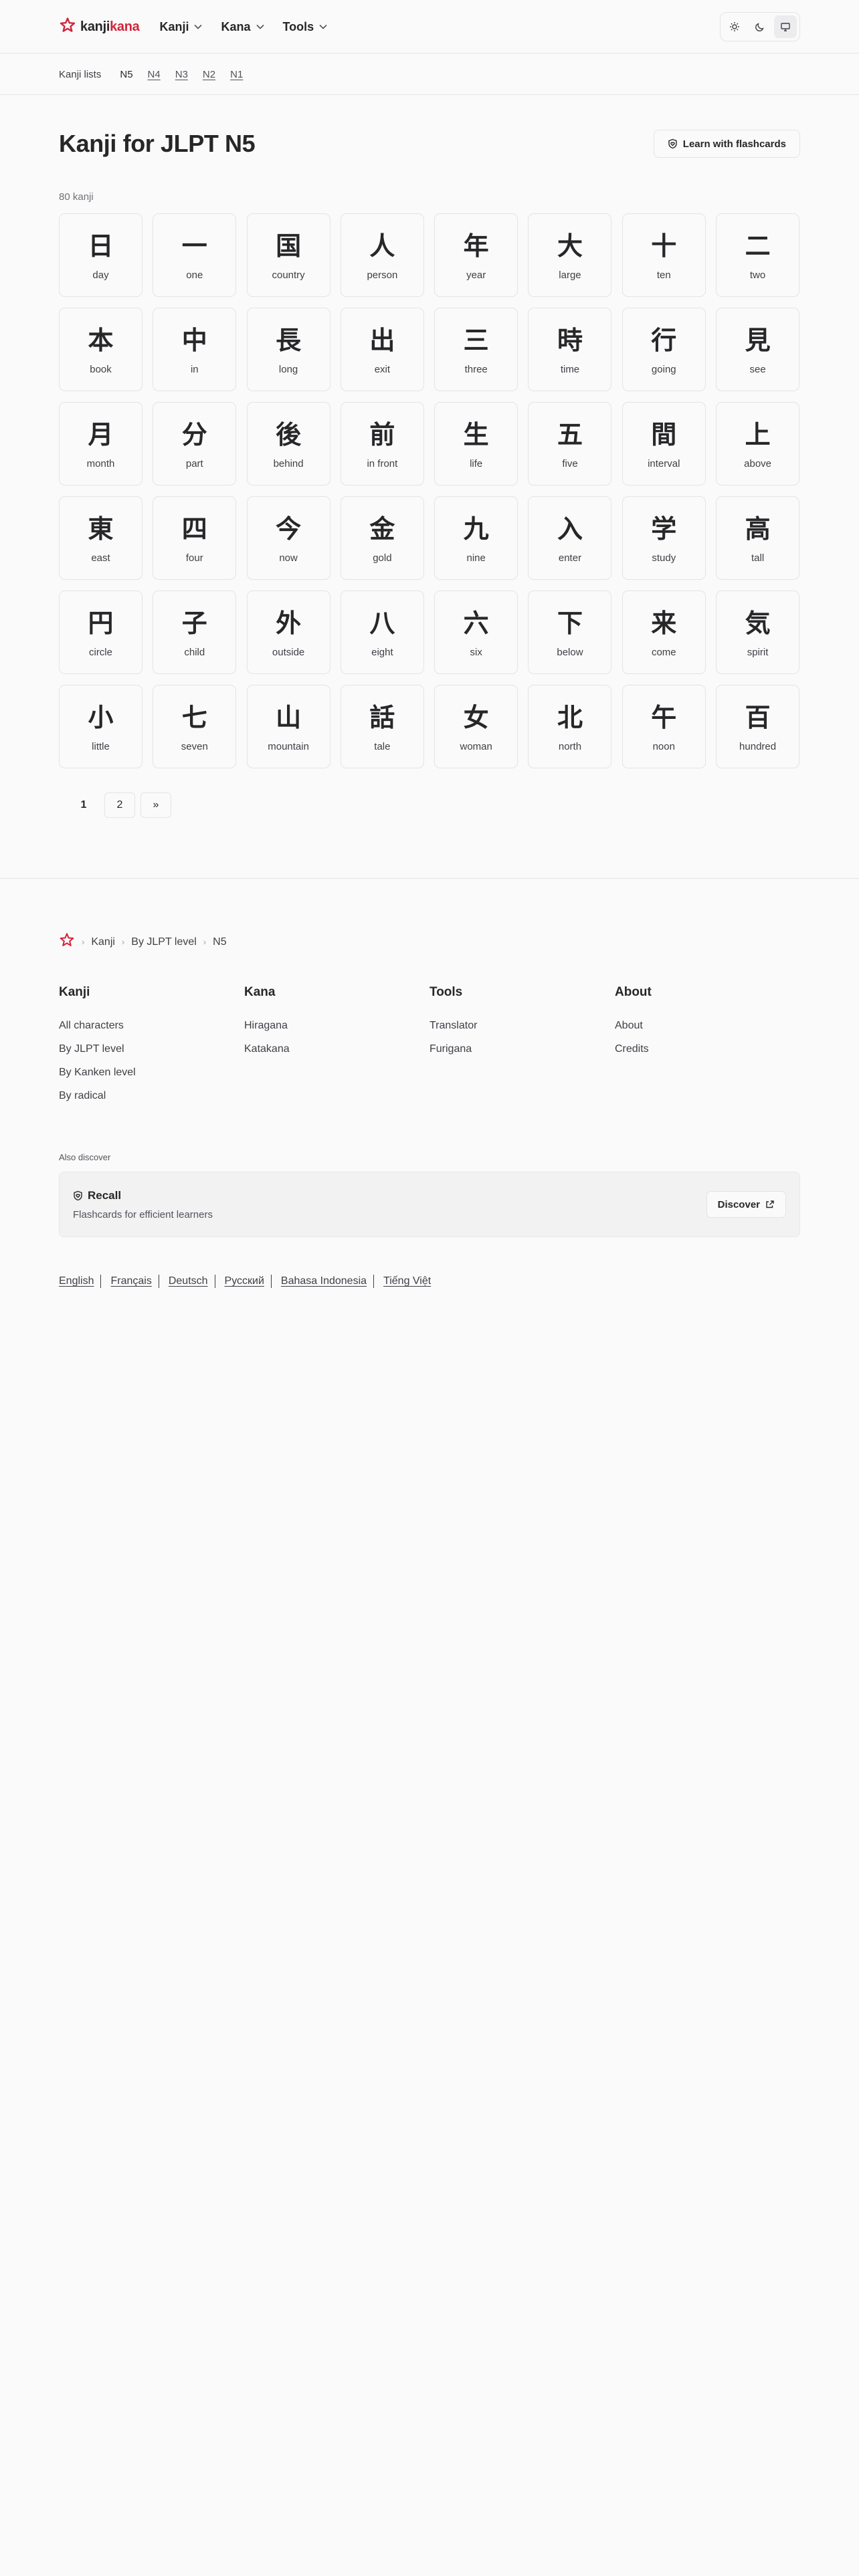 This screenshot has width=859, height=2576. What do you see at coordinates (101, 1281) in the screenshot?
I see `language-divider` at bounding box center [101, 1281].